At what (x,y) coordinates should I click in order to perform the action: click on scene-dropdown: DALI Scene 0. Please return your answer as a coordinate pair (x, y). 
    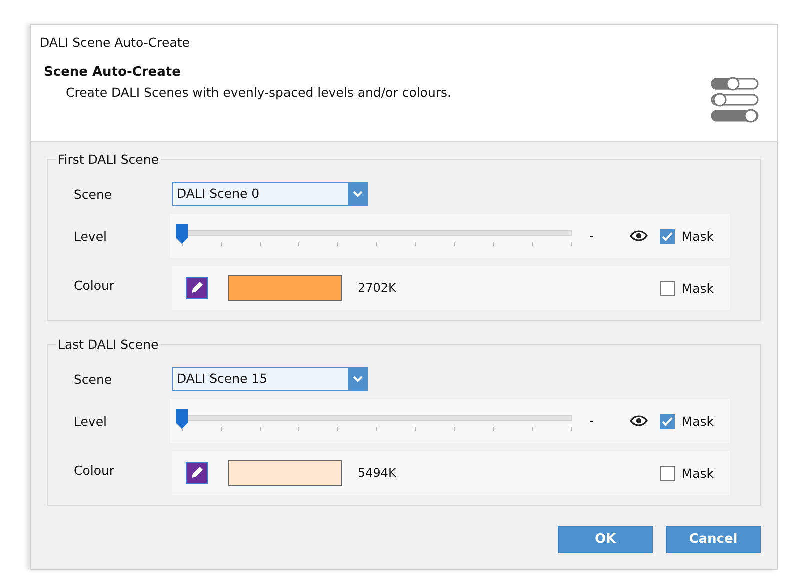
    Looking at the image, I should click on (270, 194).